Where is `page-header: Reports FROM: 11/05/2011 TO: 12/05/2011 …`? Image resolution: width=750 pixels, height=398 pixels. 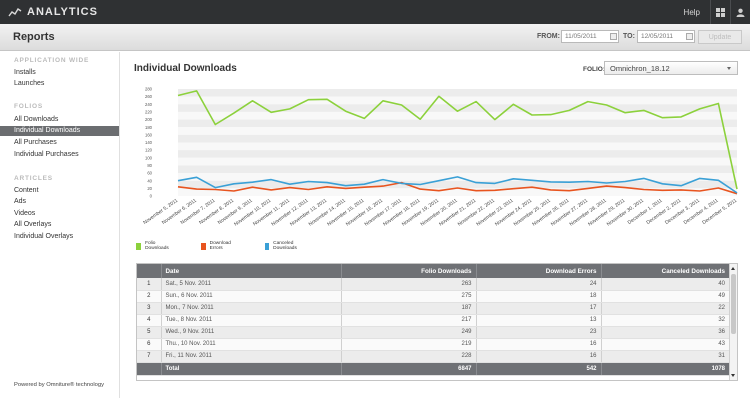
page-header: Reports FROM: 11/05/2011 TO: 12/05/2011 … is located at coordinates (375, 37).